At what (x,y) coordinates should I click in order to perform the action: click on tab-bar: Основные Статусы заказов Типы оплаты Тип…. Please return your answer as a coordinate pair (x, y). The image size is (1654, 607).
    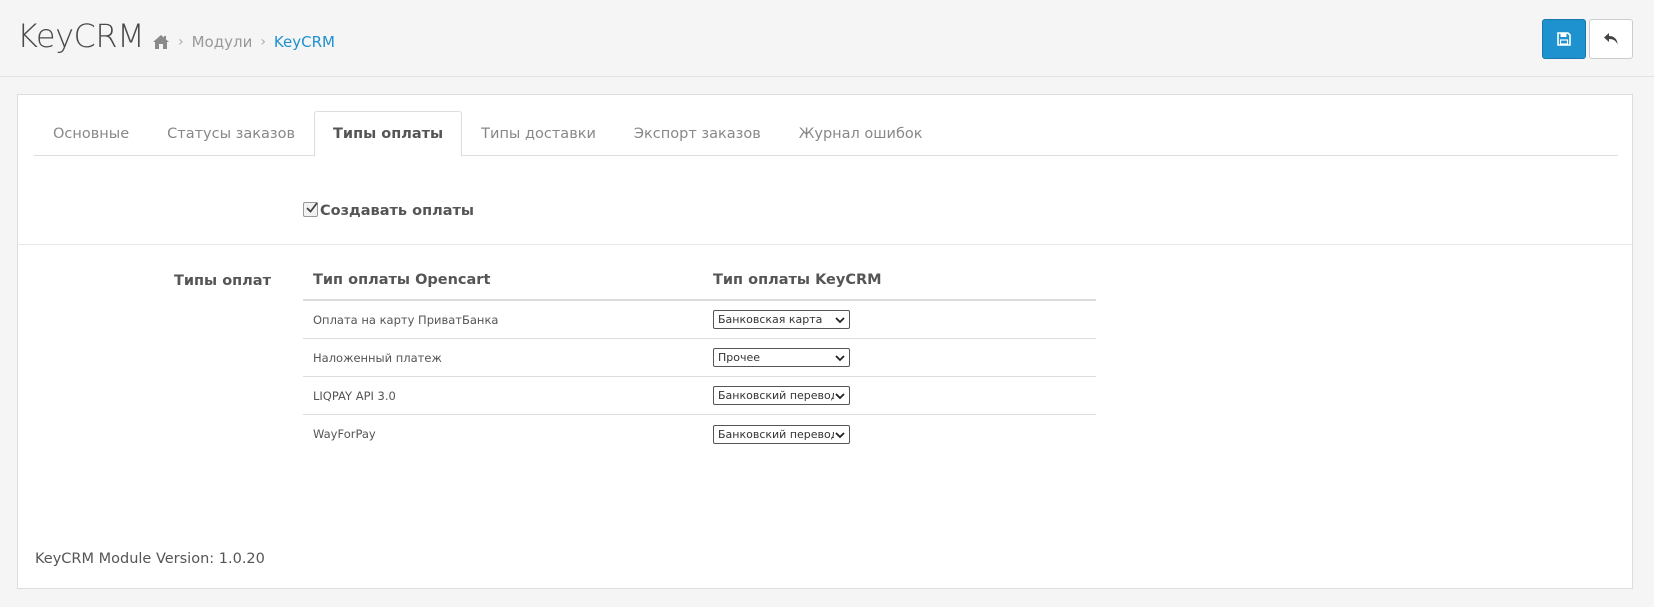
    Looking at the image, I should click on (826, 134).